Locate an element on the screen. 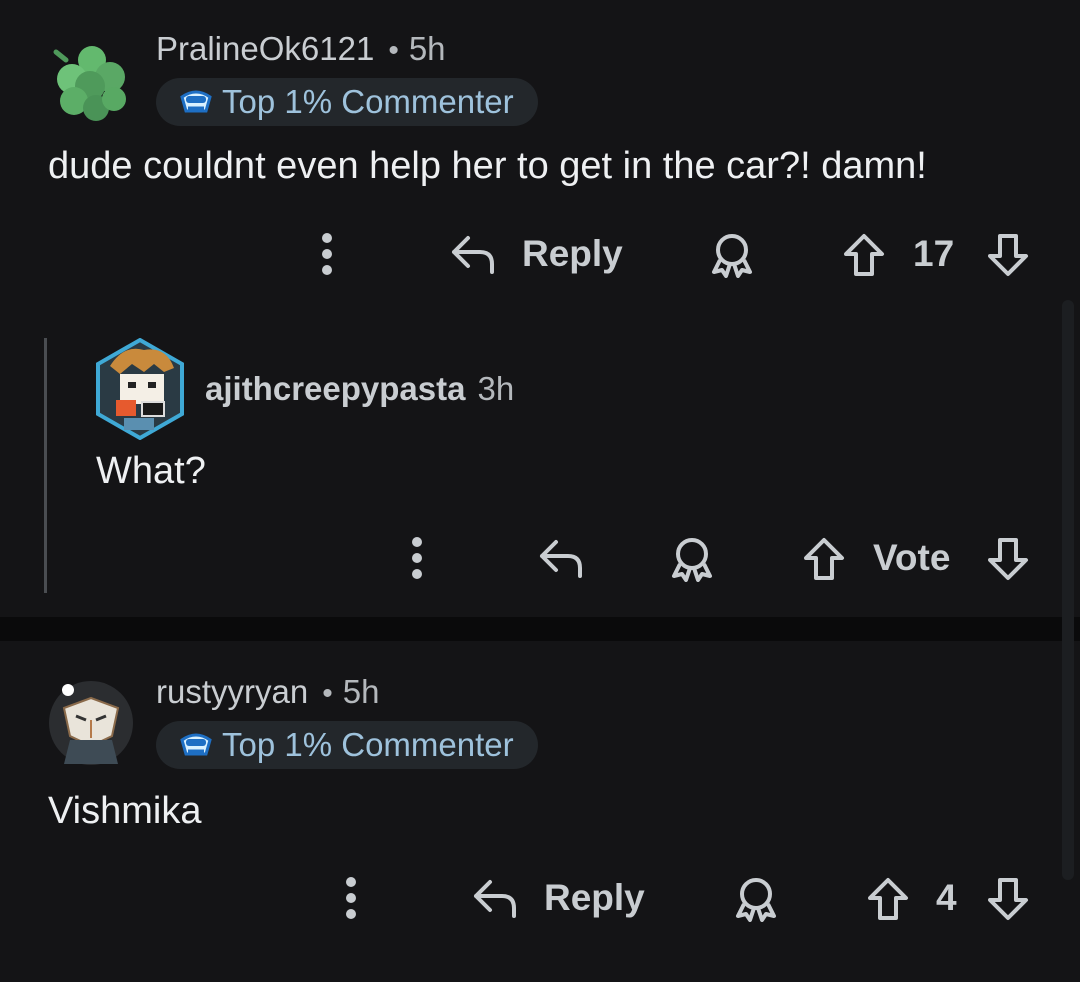 Image resolution: width=1080 pixels, height=982 pixels. avatar-character-image is located at coordinates (140, 389).